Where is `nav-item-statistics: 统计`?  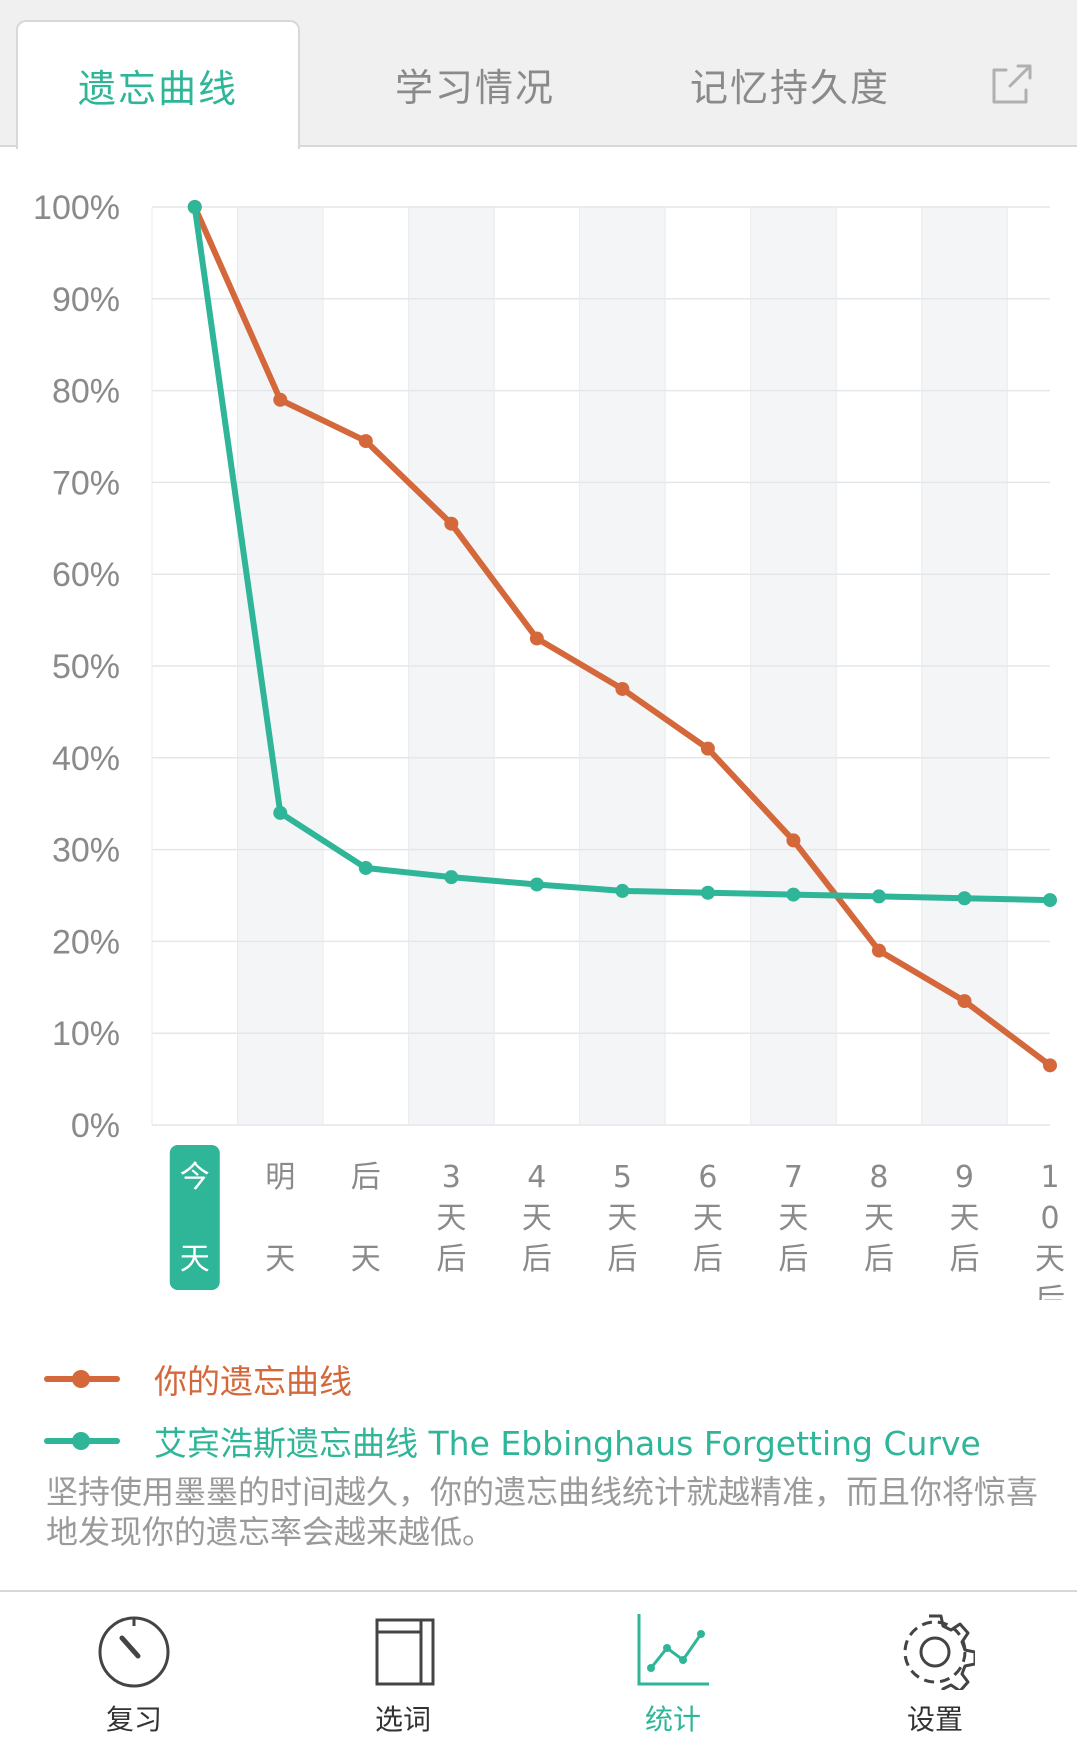 nav-item-statistics: 统计 is located at coordinates (673, 1666).